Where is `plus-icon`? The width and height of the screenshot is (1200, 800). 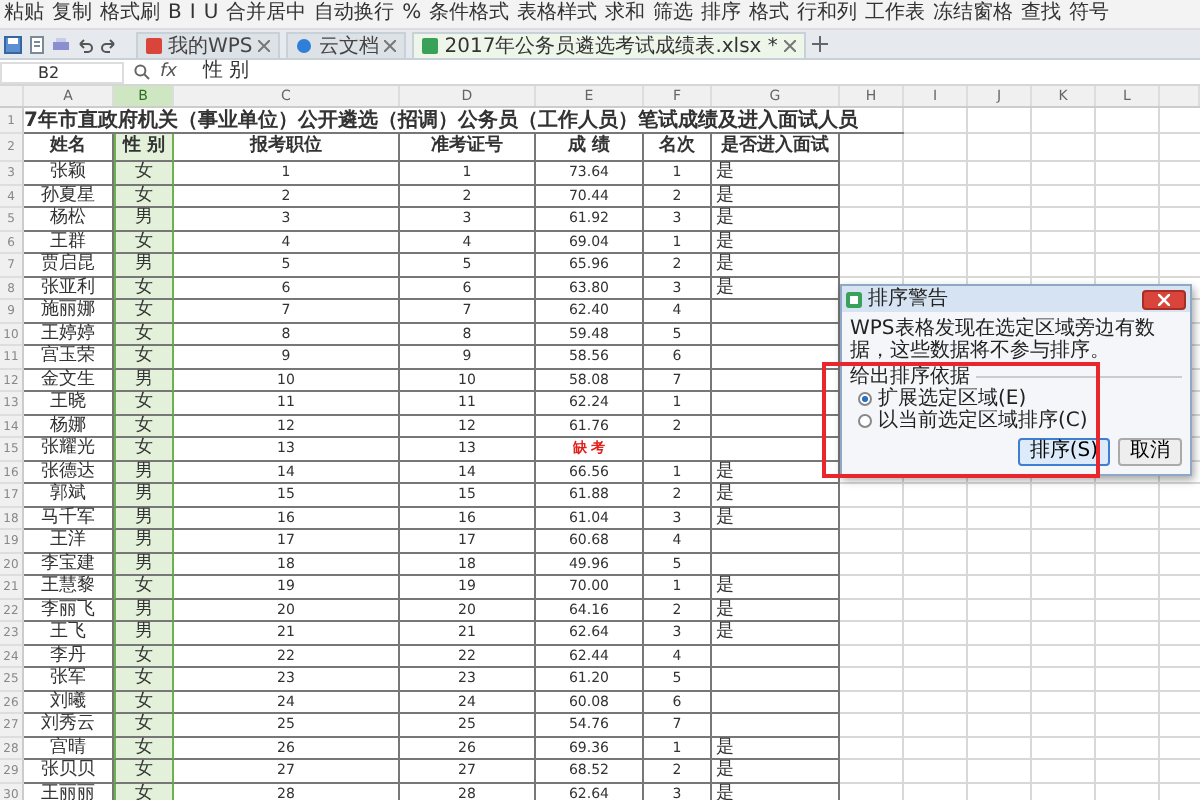 plus-icon is located at coordinates (819, 44).